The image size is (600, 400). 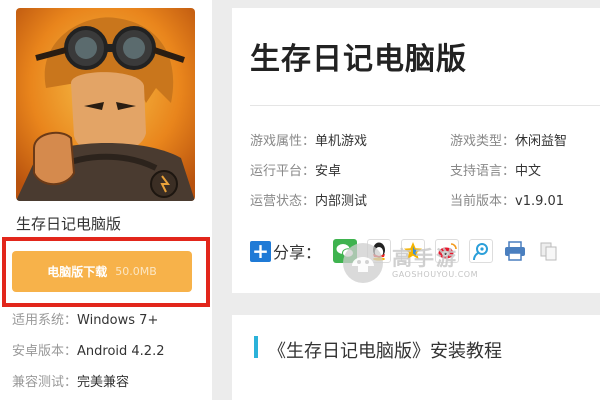 What do you see at coordinates (515, 251) in the screenshot?
I see `print-icon` at bounding box center [515, 251].